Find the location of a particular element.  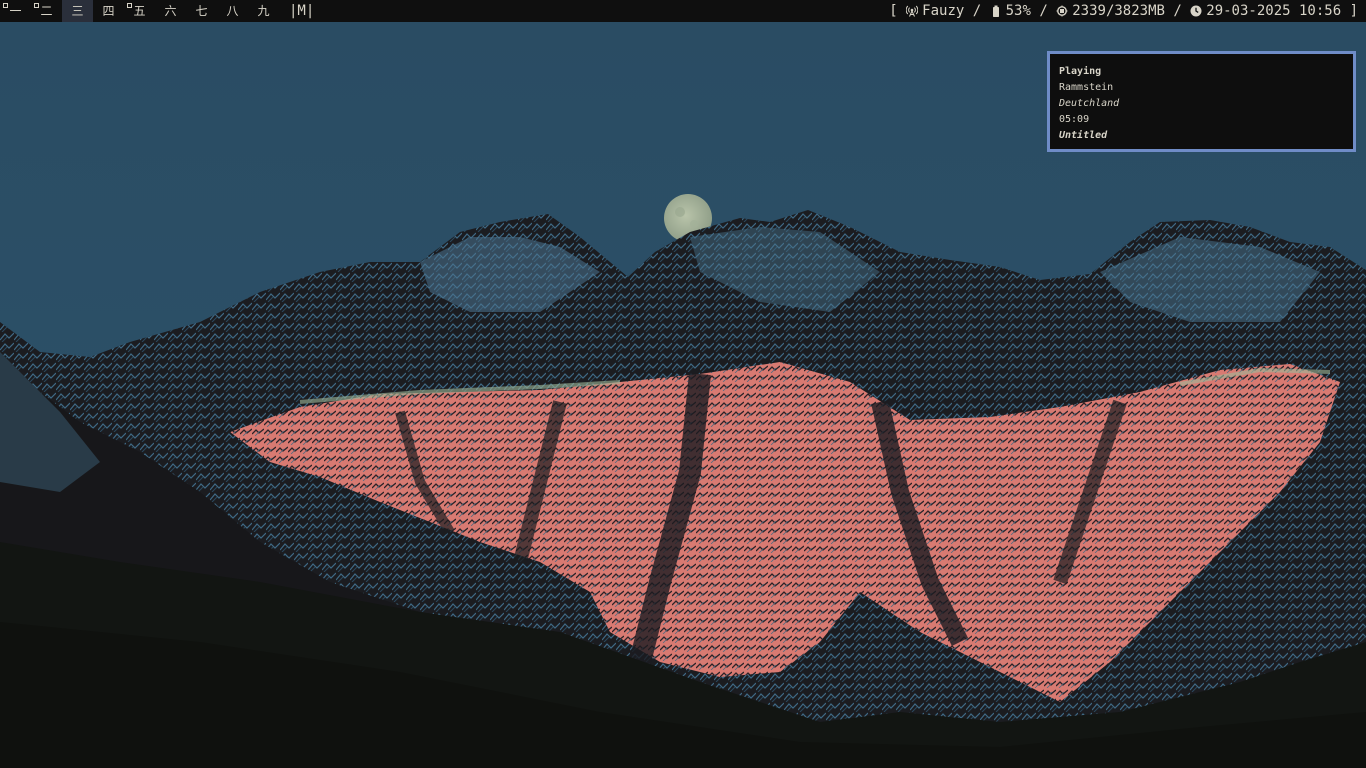

date-time: 29-03-2025 10:56 is located at coordinates (1274, 11).